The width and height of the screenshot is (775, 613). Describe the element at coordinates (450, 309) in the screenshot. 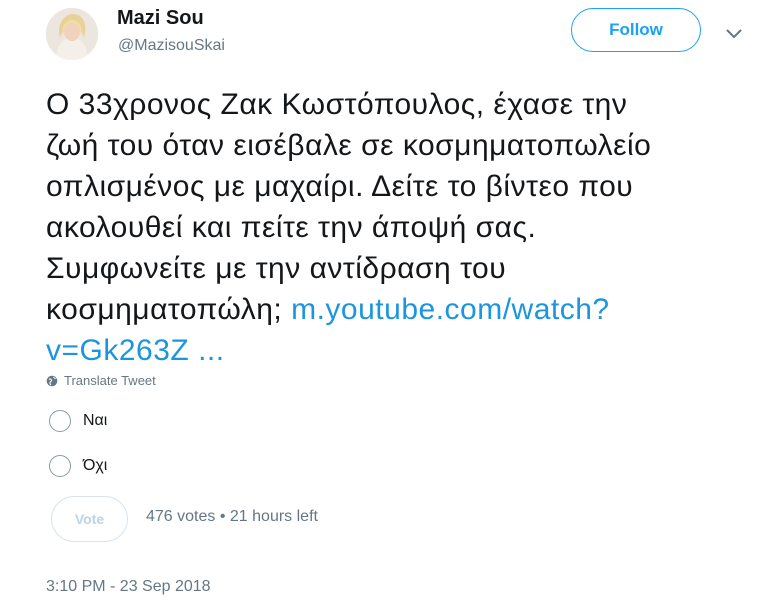

I see `tweet-link: m.youtube.com/watch?` at that location.